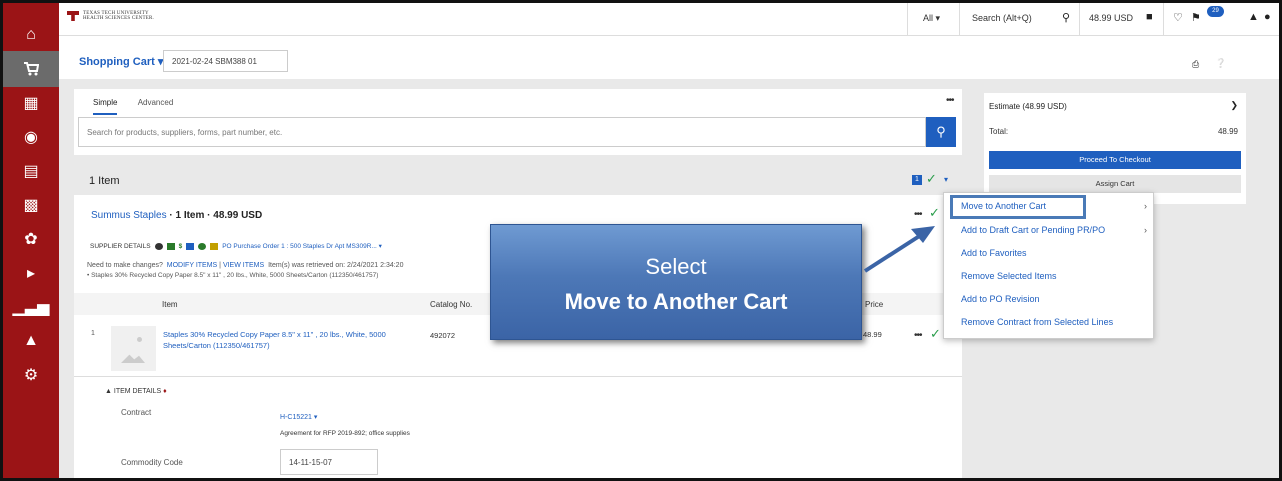 The width and height of the screenshot is (1282, 481). I want to click on select-options-chevron-icon: ▾, so click(946, 179).